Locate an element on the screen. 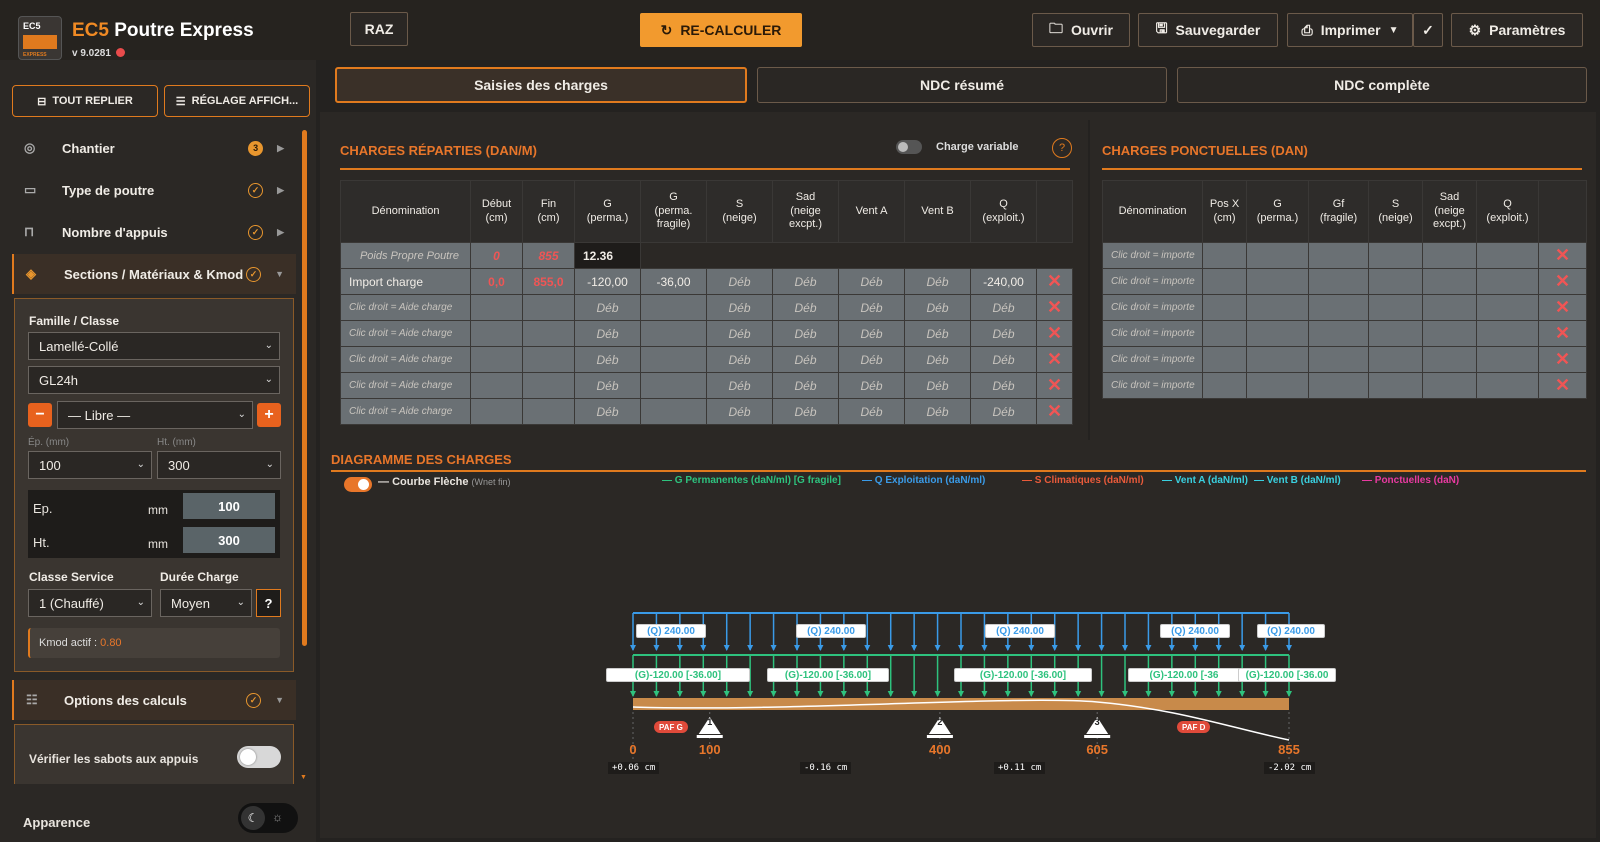 This screenshot has height=842, width=1600. start-cell: 0,0 is located at coordinates (496, 281).